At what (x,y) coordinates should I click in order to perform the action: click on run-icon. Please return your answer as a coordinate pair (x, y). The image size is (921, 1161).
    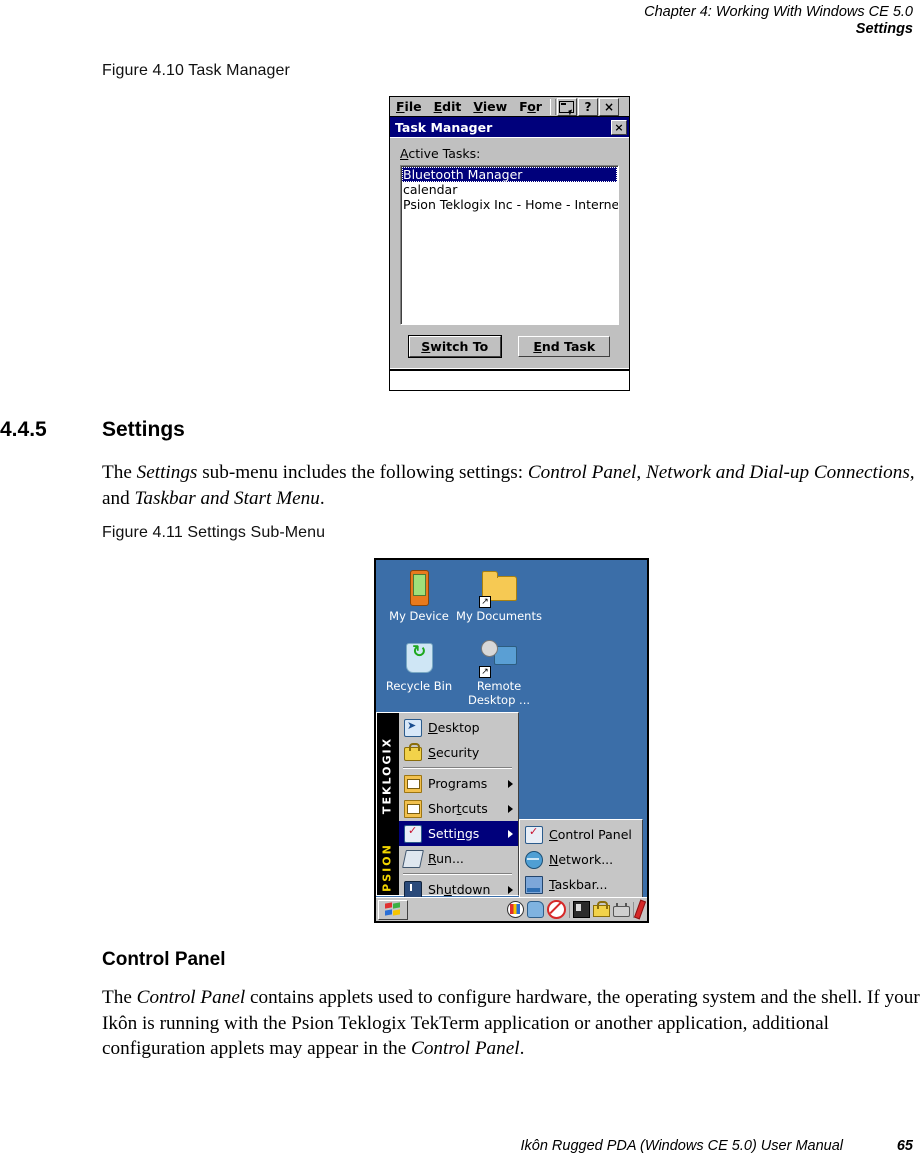
    Looking at the image, I should click on (413, 858).